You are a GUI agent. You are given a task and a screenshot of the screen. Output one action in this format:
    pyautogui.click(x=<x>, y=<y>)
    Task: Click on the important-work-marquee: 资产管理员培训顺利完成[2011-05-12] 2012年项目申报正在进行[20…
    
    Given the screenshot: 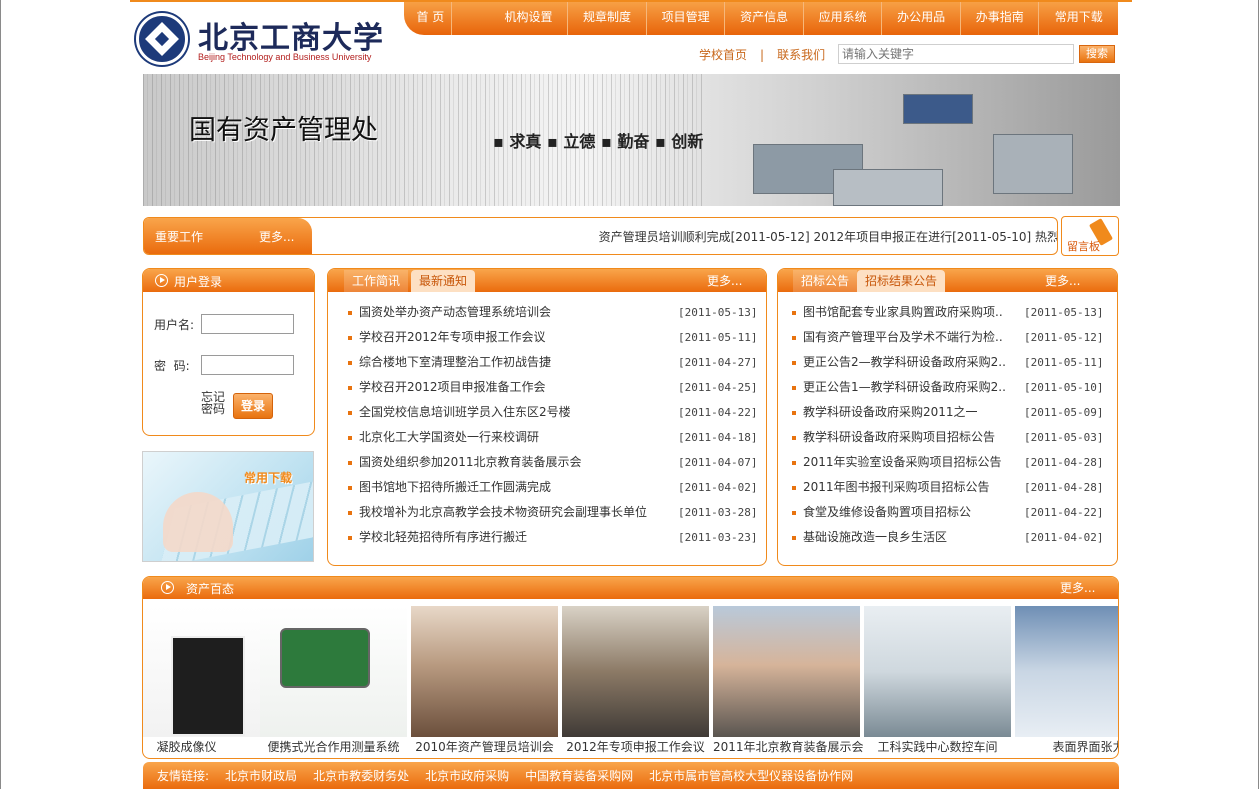 What is the action you would take?
    pyautogui.click(x=692, y=236)
    